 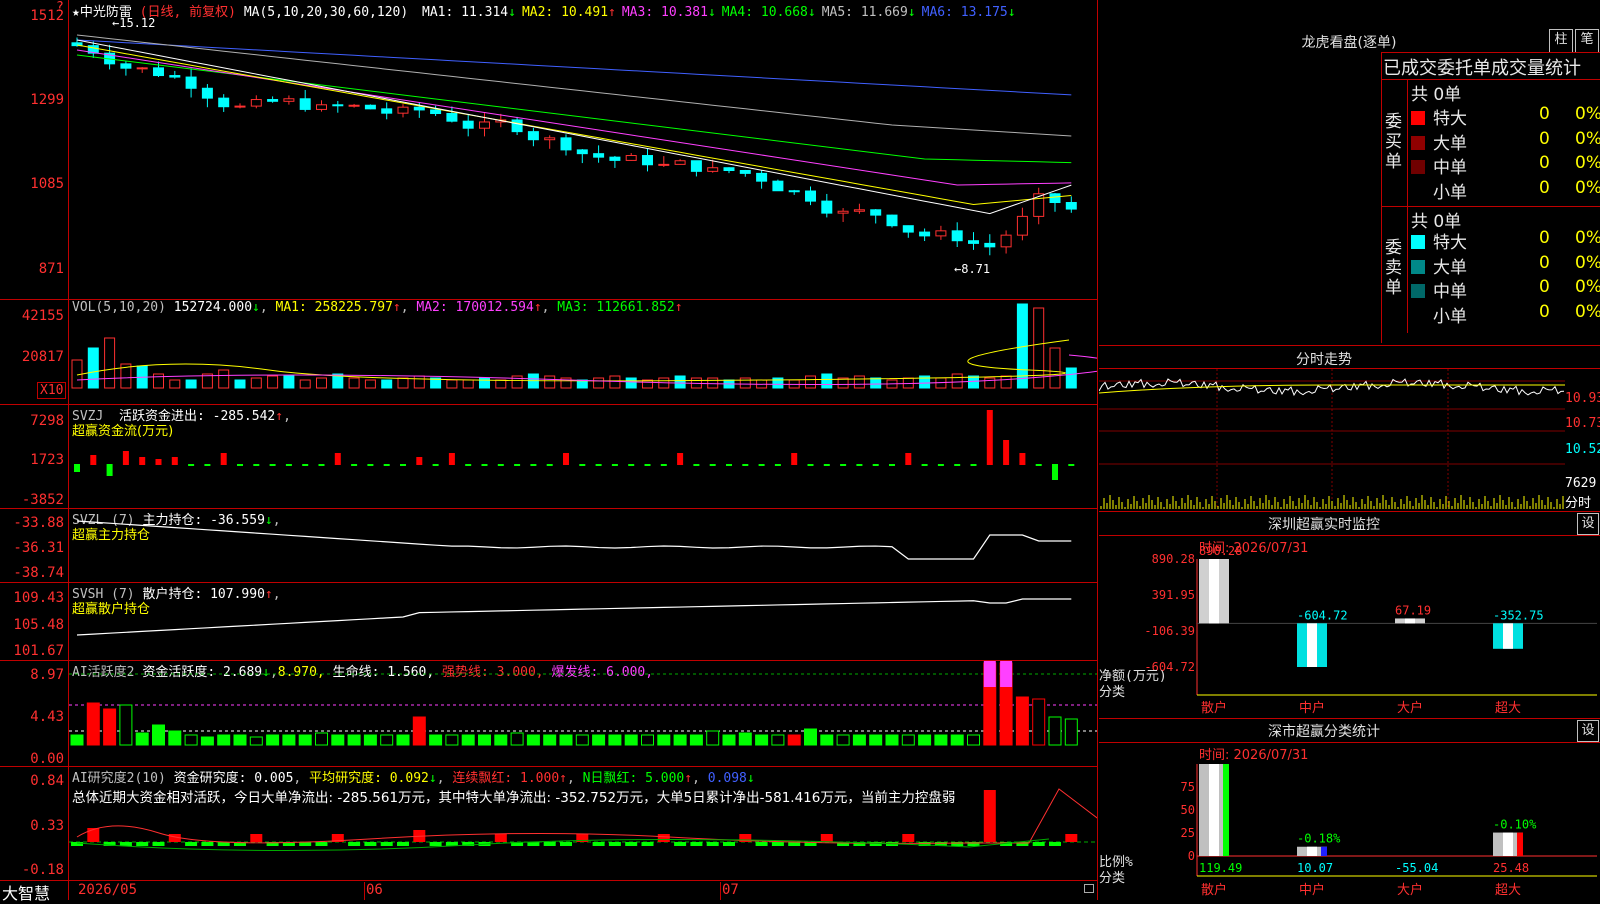 I want to click on category-label: 中户, so click(x=1312, y=890).